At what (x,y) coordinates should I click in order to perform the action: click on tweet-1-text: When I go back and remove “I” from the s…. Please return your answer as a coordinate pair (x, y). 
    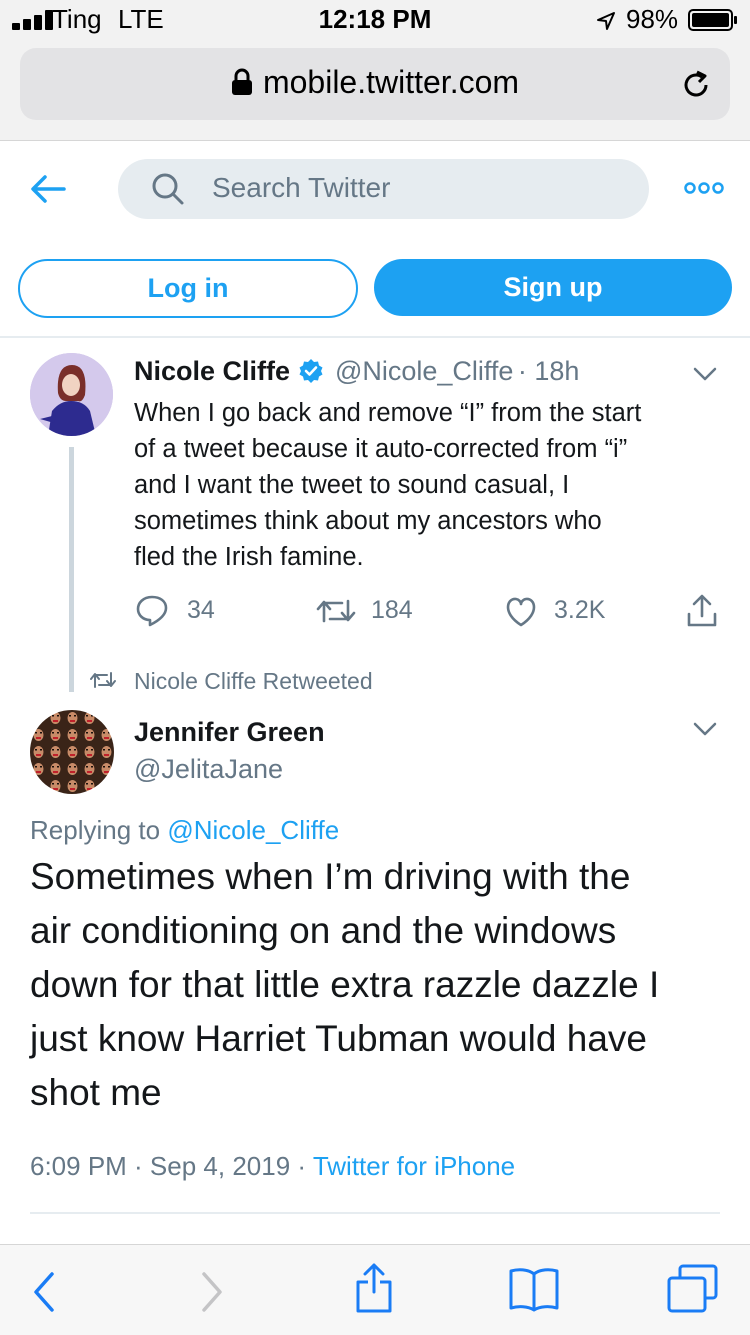
    Looking at the image, I should click on (387, 485).